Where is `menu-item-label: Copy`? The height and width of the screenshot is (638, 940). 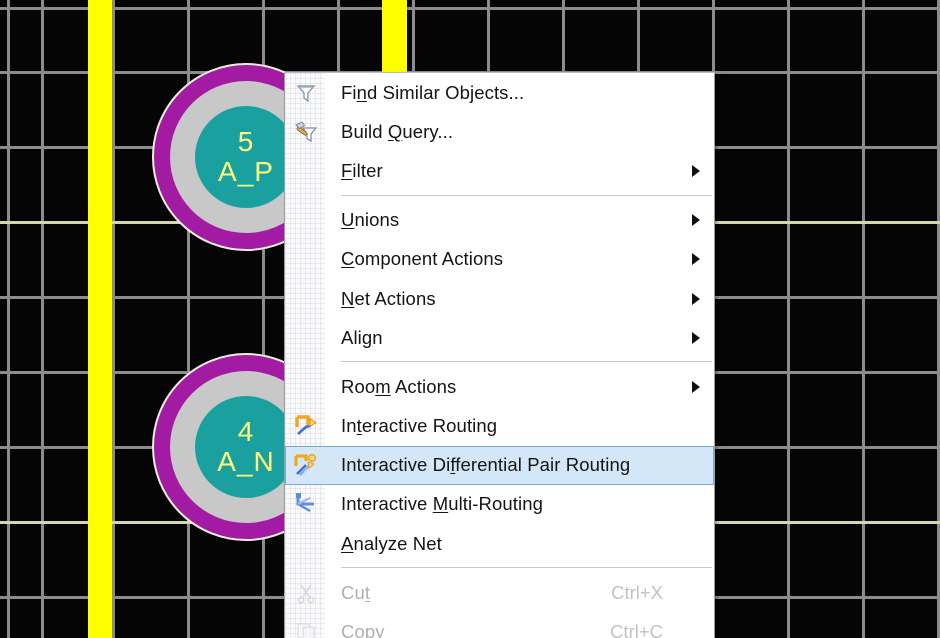 menu-item-label: Copy is located at coordinates (363, 629).